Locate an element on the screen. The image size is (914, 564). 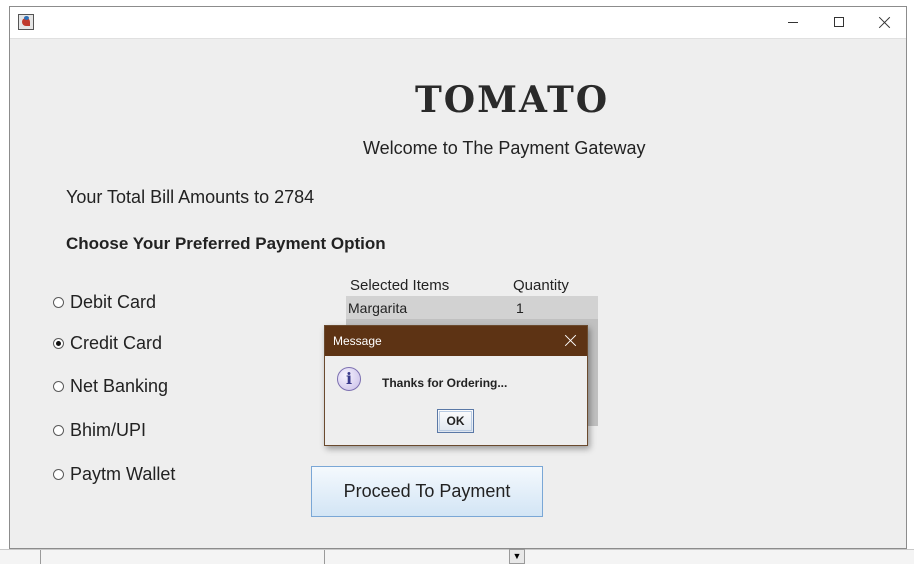
welcome-heading: Welcome to The Payment Gateway is located at coordinates (504, 148).